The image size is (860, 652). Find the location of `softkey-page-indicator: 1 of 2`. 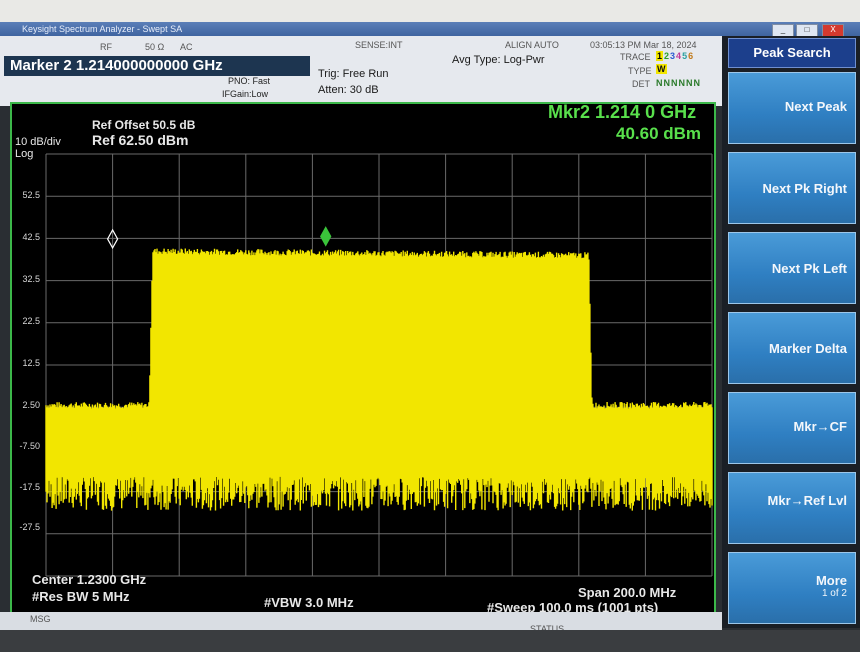

softkey-page-indicator: 1 of 2 is located at coordinates (834, 593).